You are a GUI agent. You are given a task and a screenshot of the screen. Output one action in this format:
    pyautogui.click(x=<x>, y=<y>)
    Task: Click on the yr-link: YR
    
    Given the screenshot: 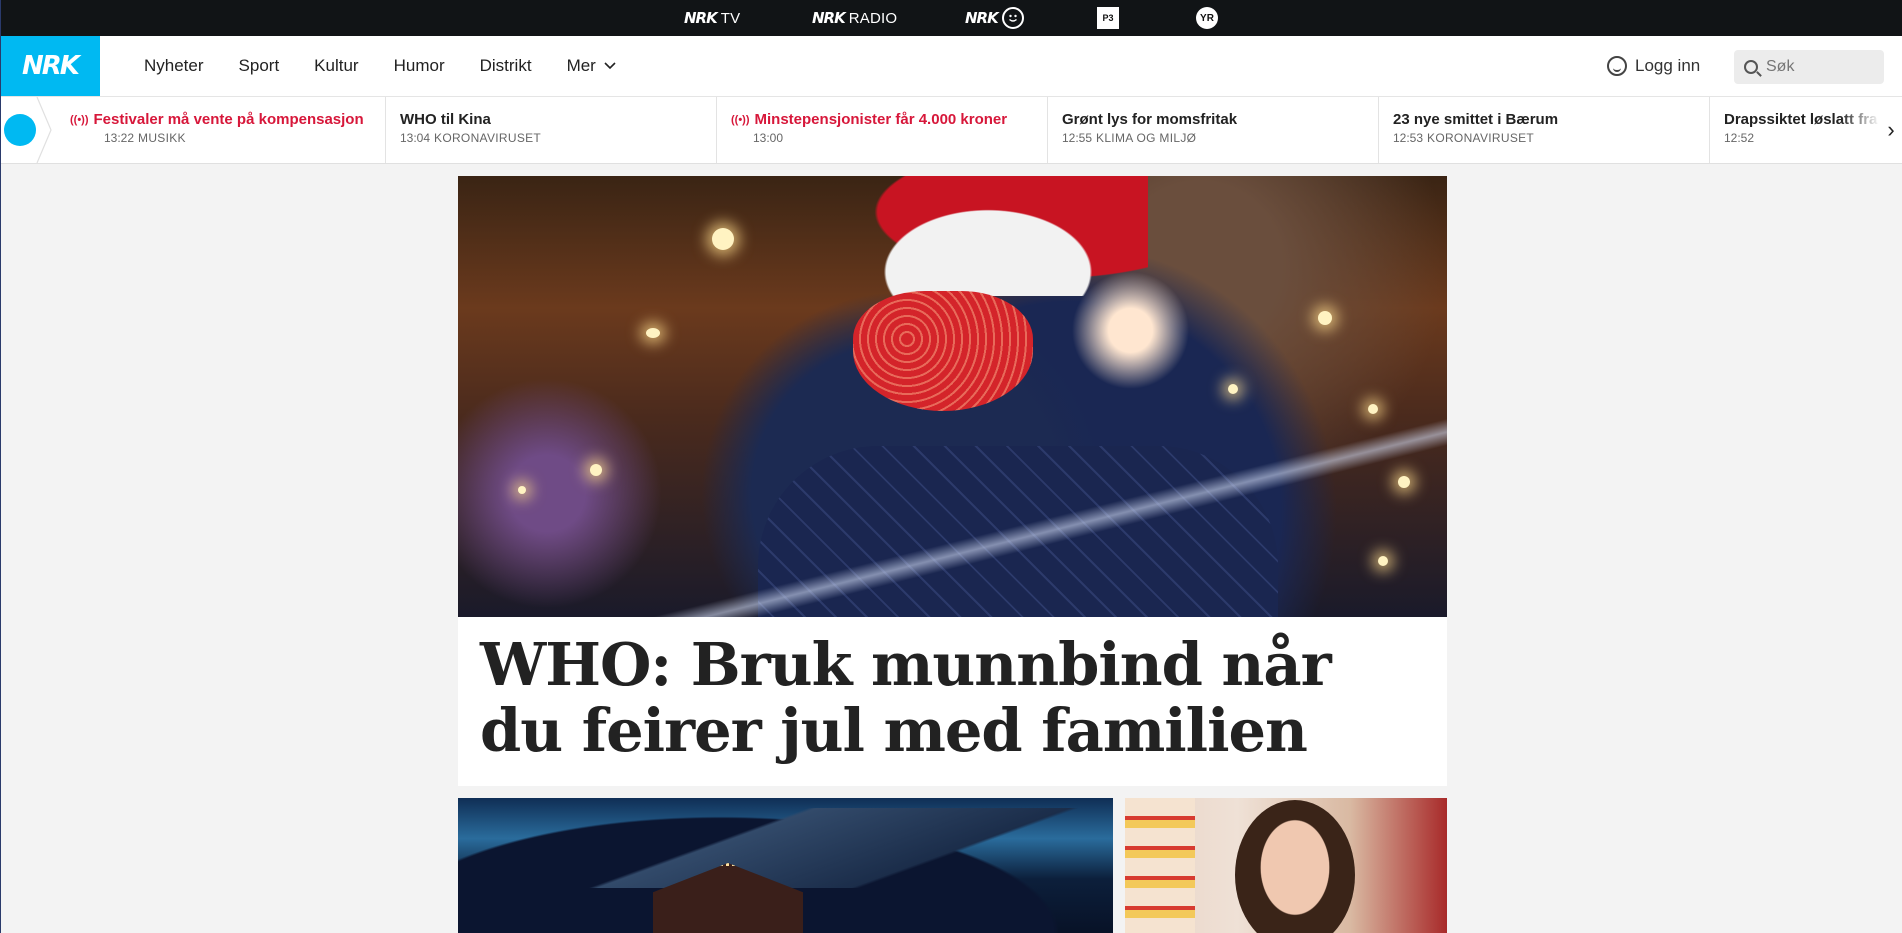 What is the action you would take?
    pyautogui.click(x=1207, y=18)
    